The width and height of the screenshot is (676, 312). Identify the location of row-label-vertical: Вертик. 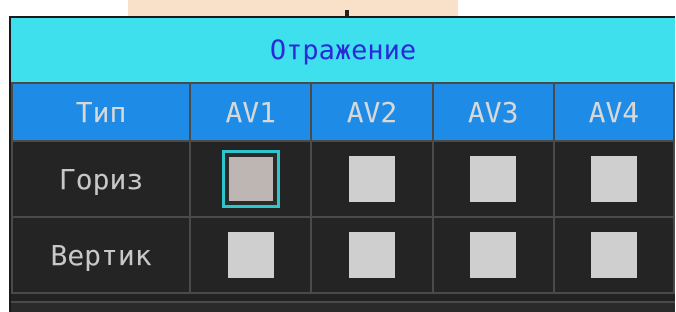
(101, 255).